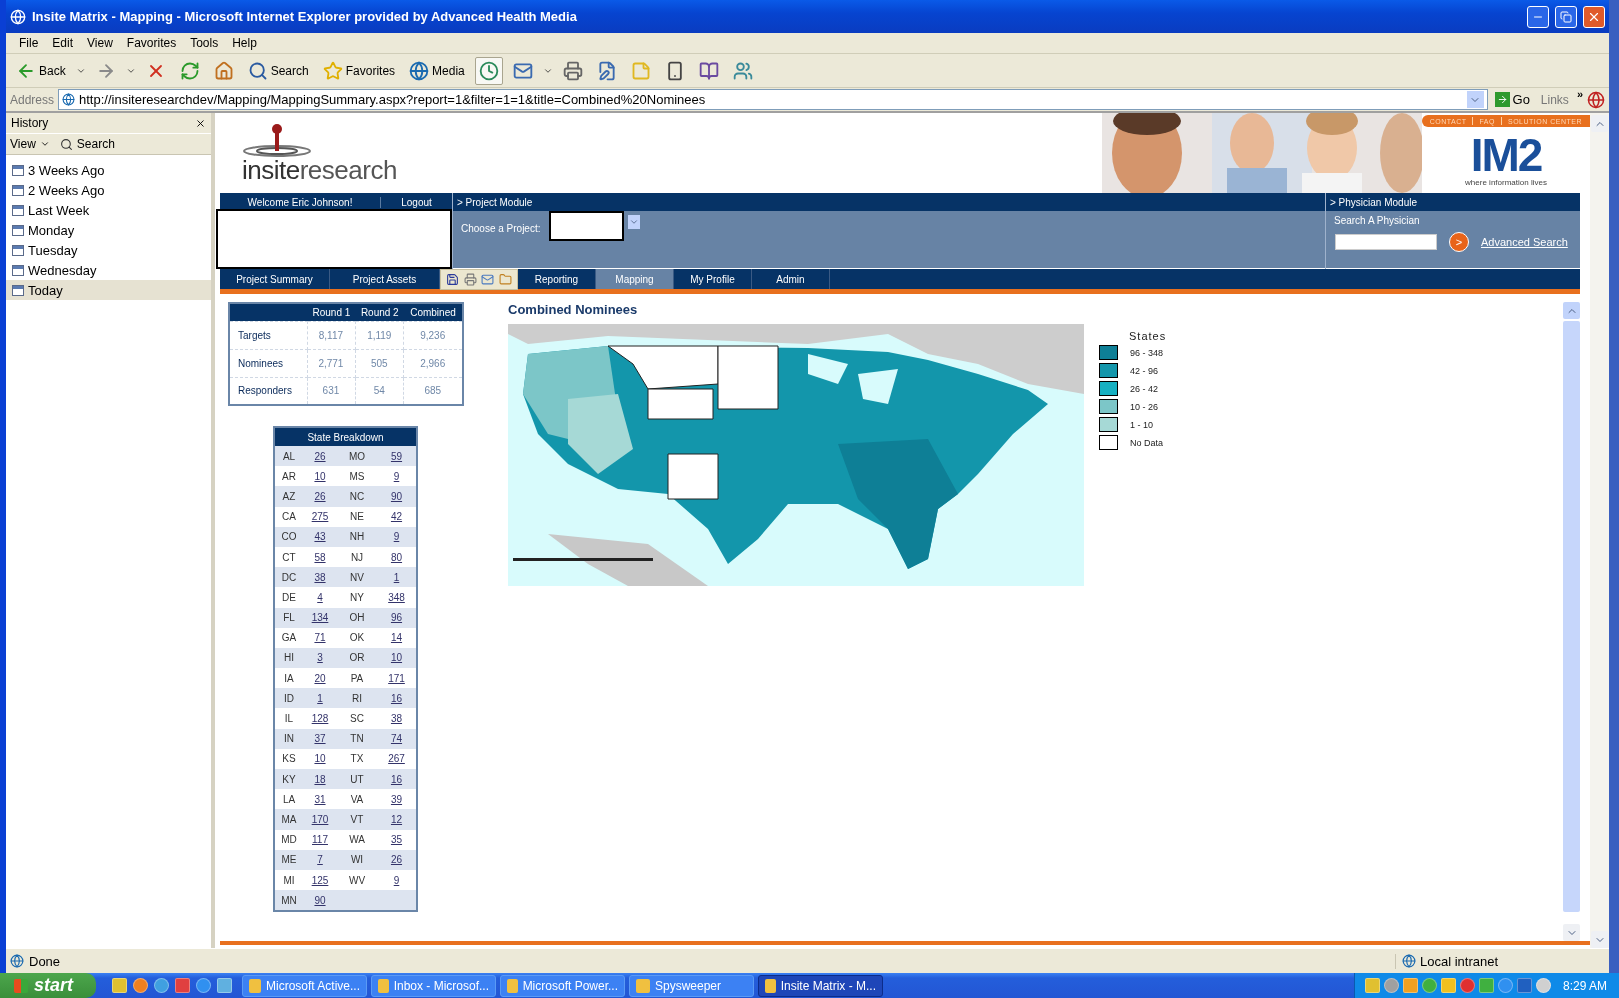  Describe the element at coordinates (320, 638) in the screenshot. I see `count-link: 71` at that location.